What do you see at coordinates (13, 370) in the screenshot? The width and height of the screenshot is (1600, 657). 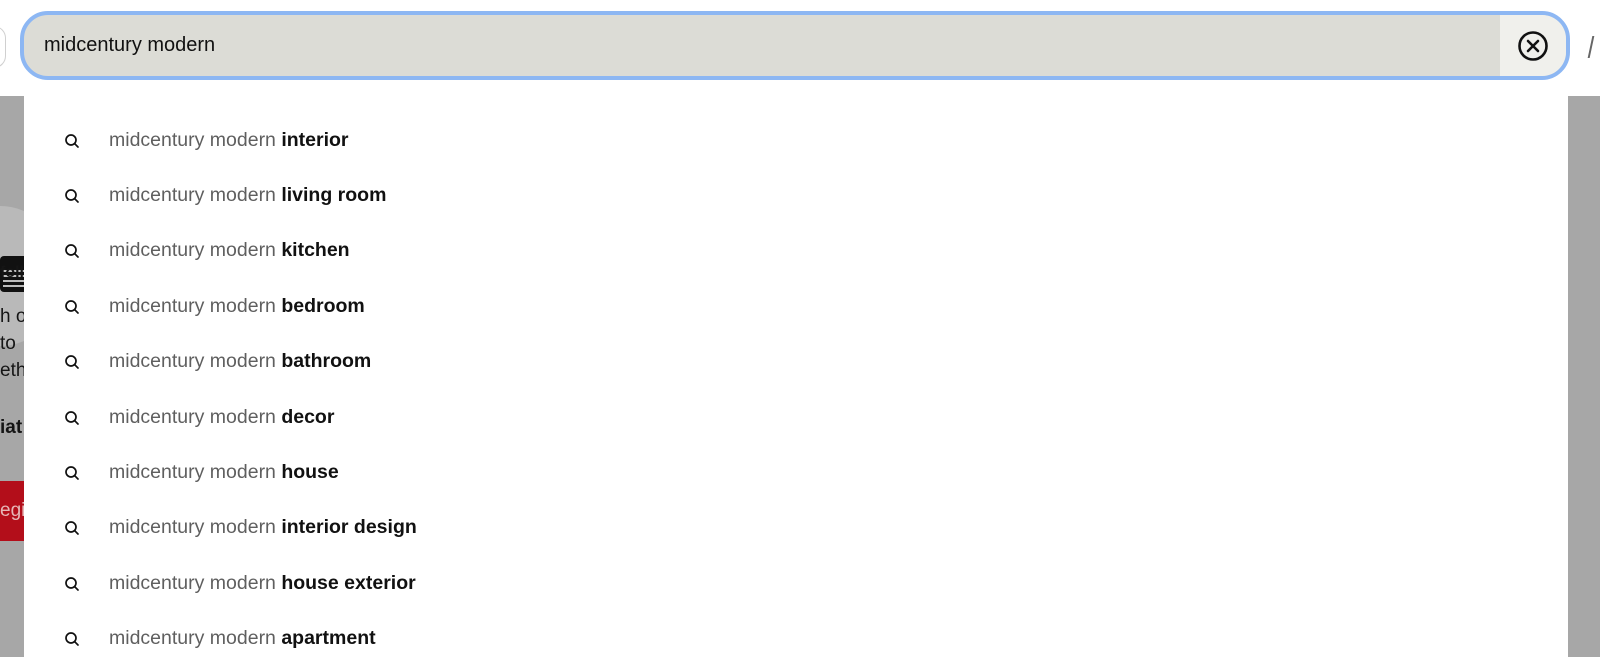 I see `bg-text-line: eth` at bounding box center [13, 370].